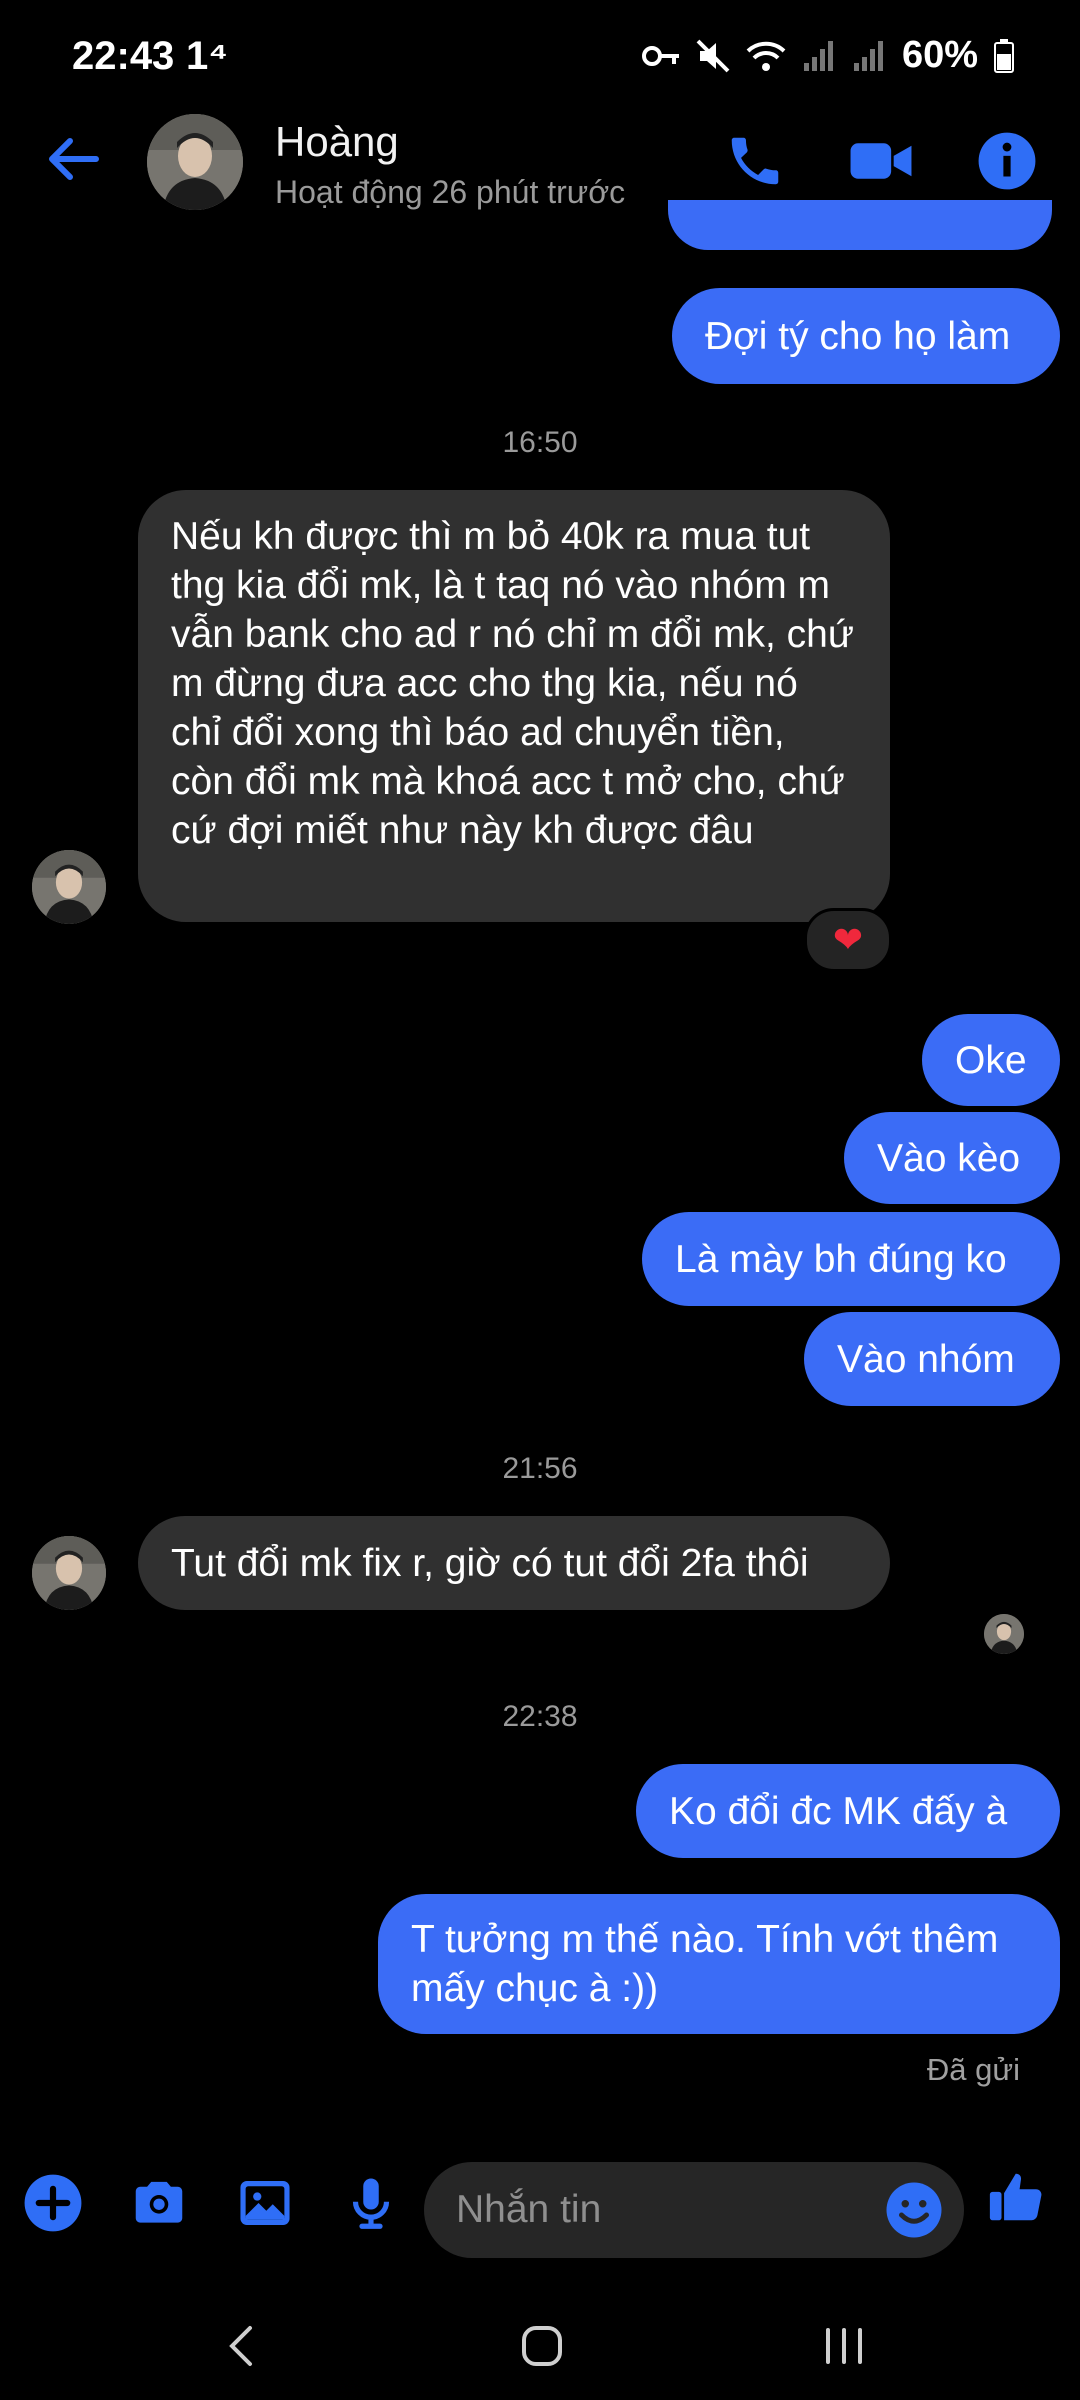 This screenshot has height=2400, width=1080. I want to click on voice-record-button, so click(371, 2203).